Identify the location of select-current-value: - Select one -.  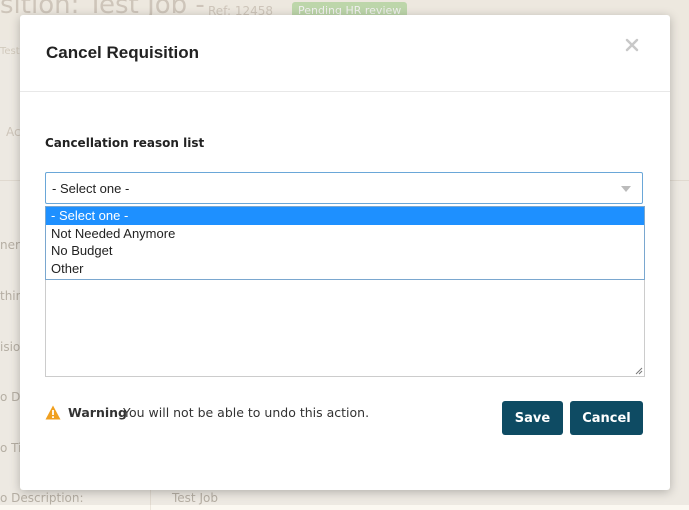
(91, 188).